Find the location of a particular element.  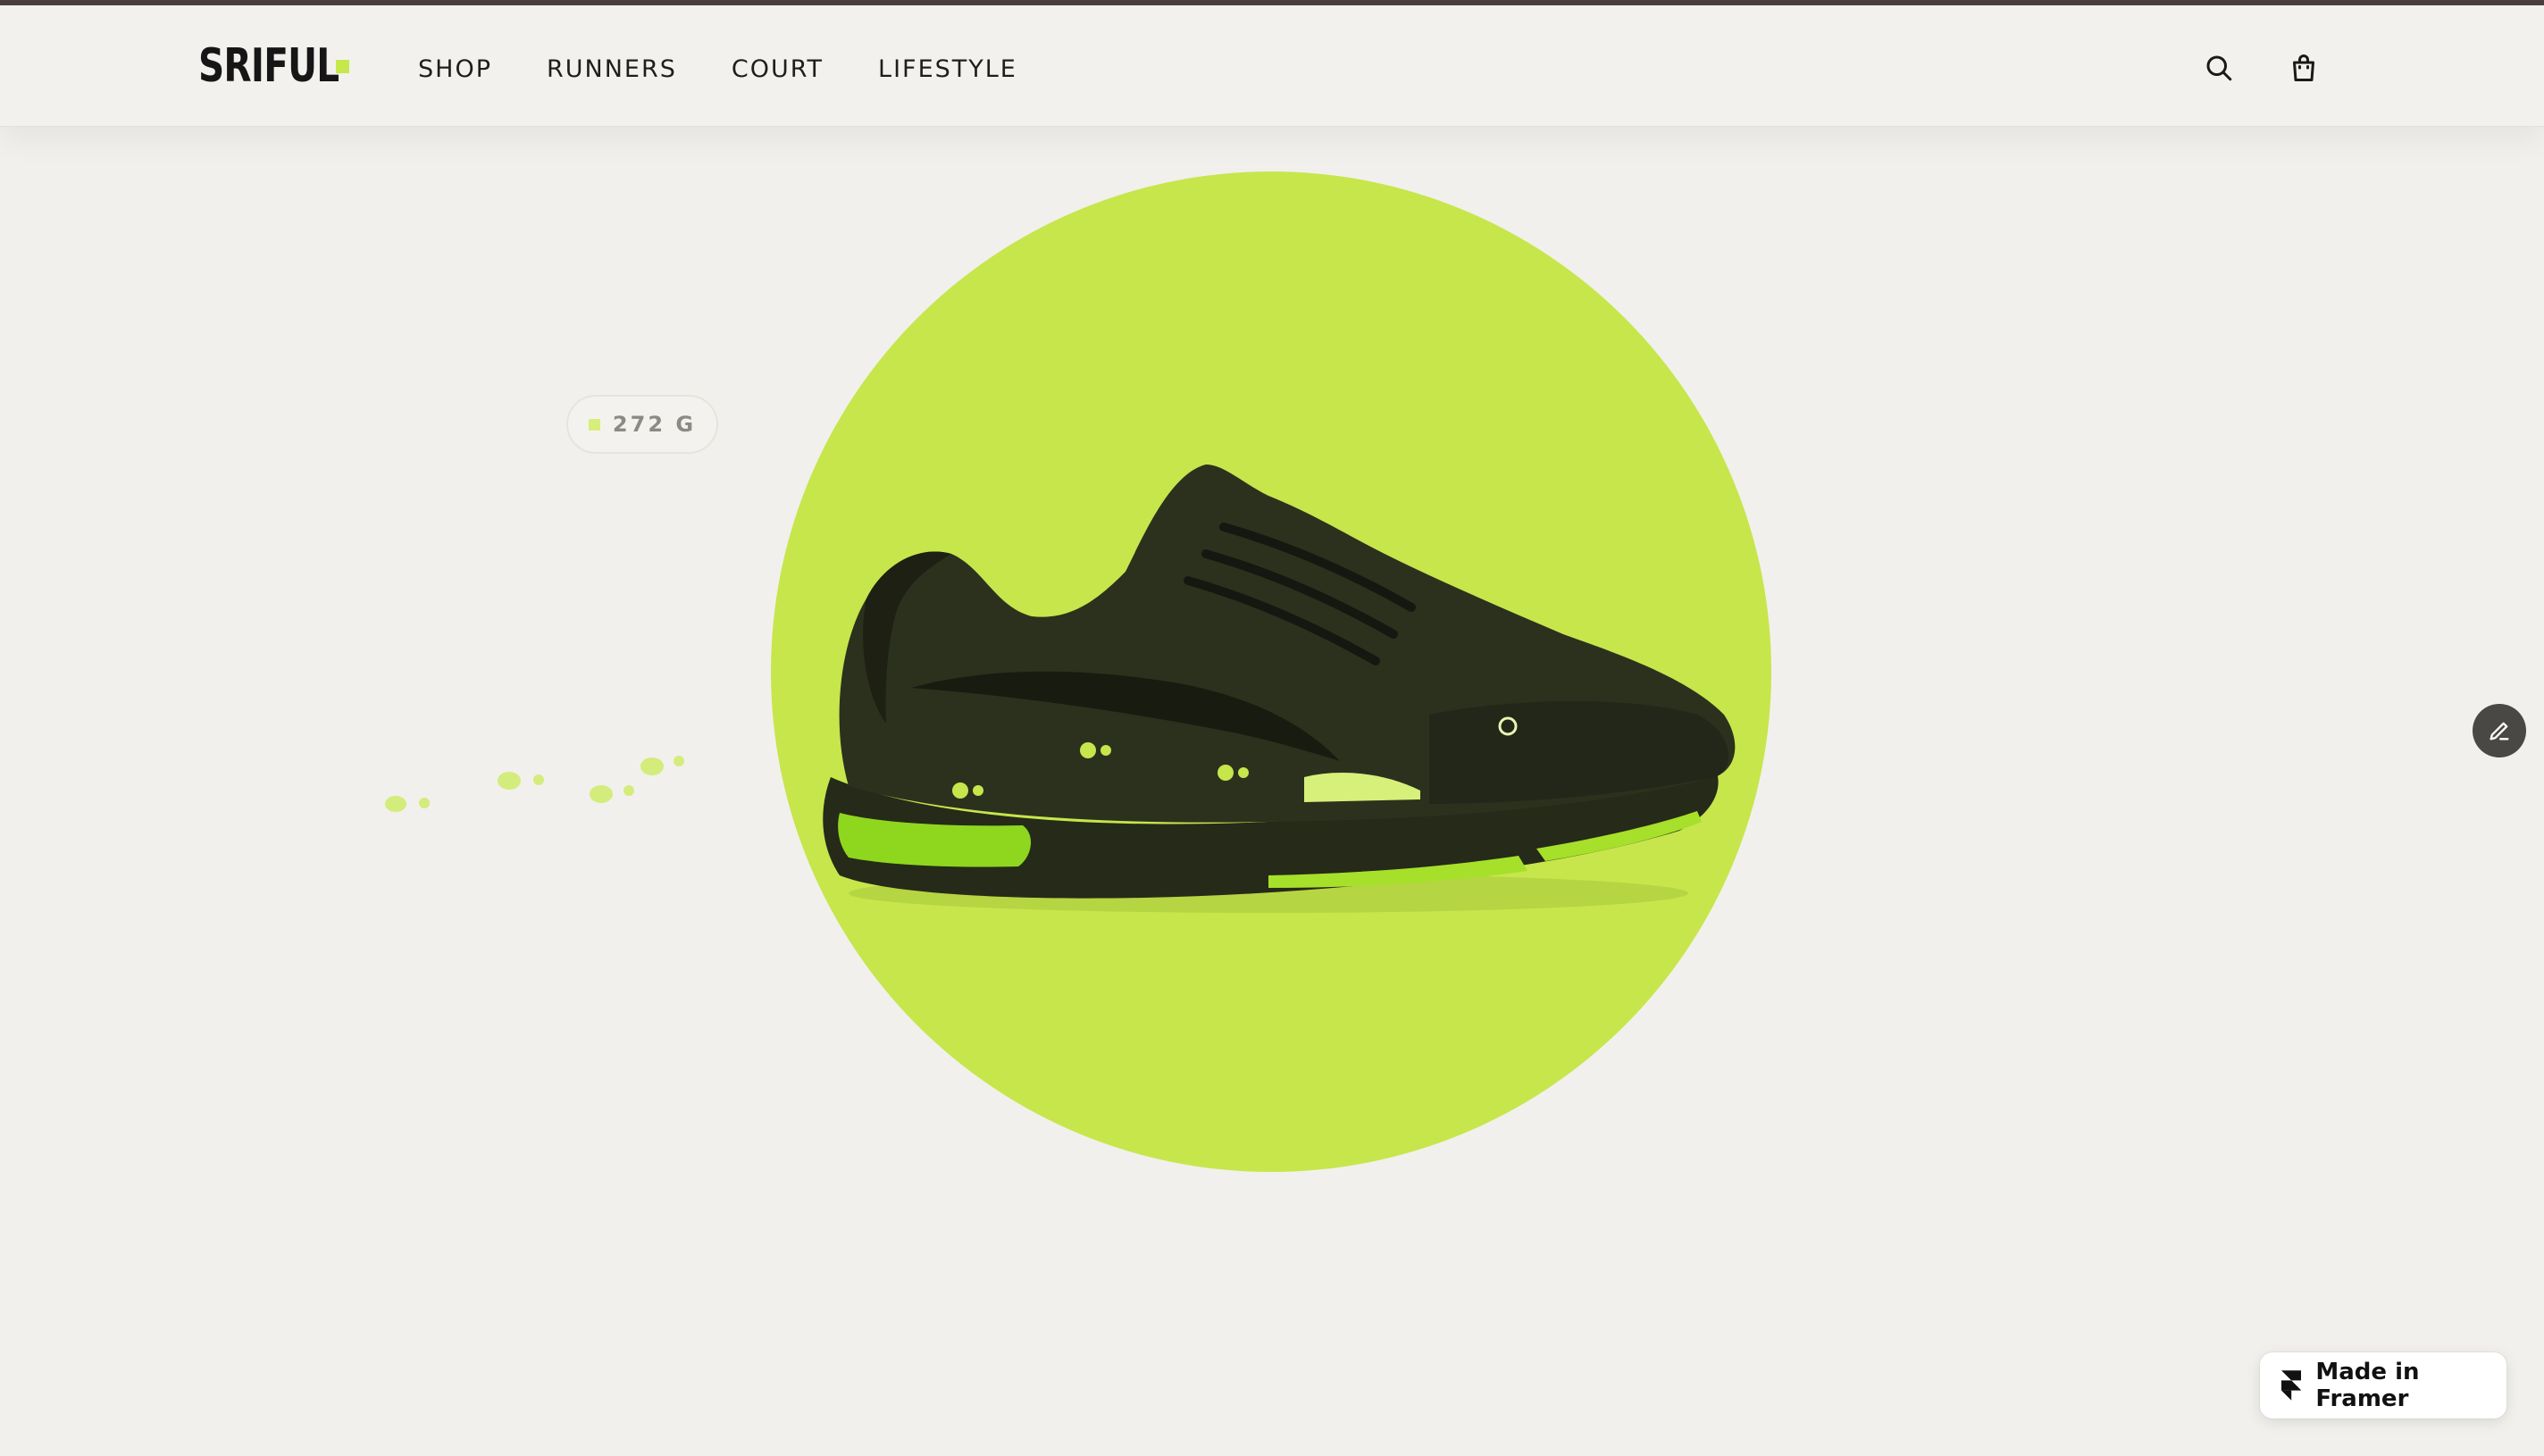

search-button is located at coordinates (2219, 68).